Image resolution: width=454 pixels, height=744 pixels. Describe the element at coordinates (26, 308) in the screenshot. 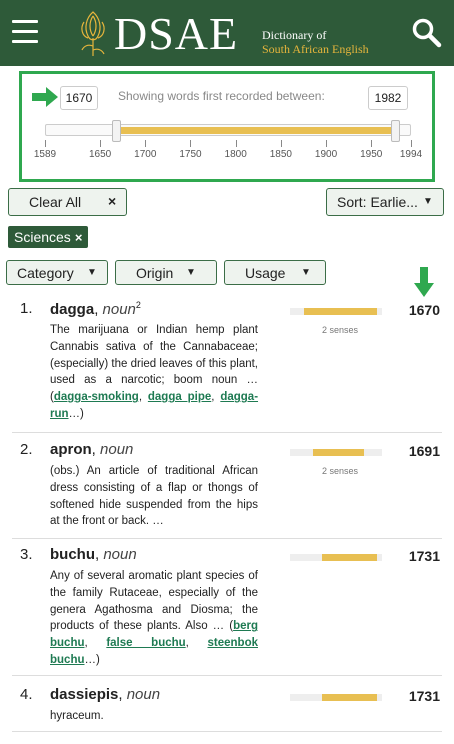

I see `result-number: 1.` at that location.